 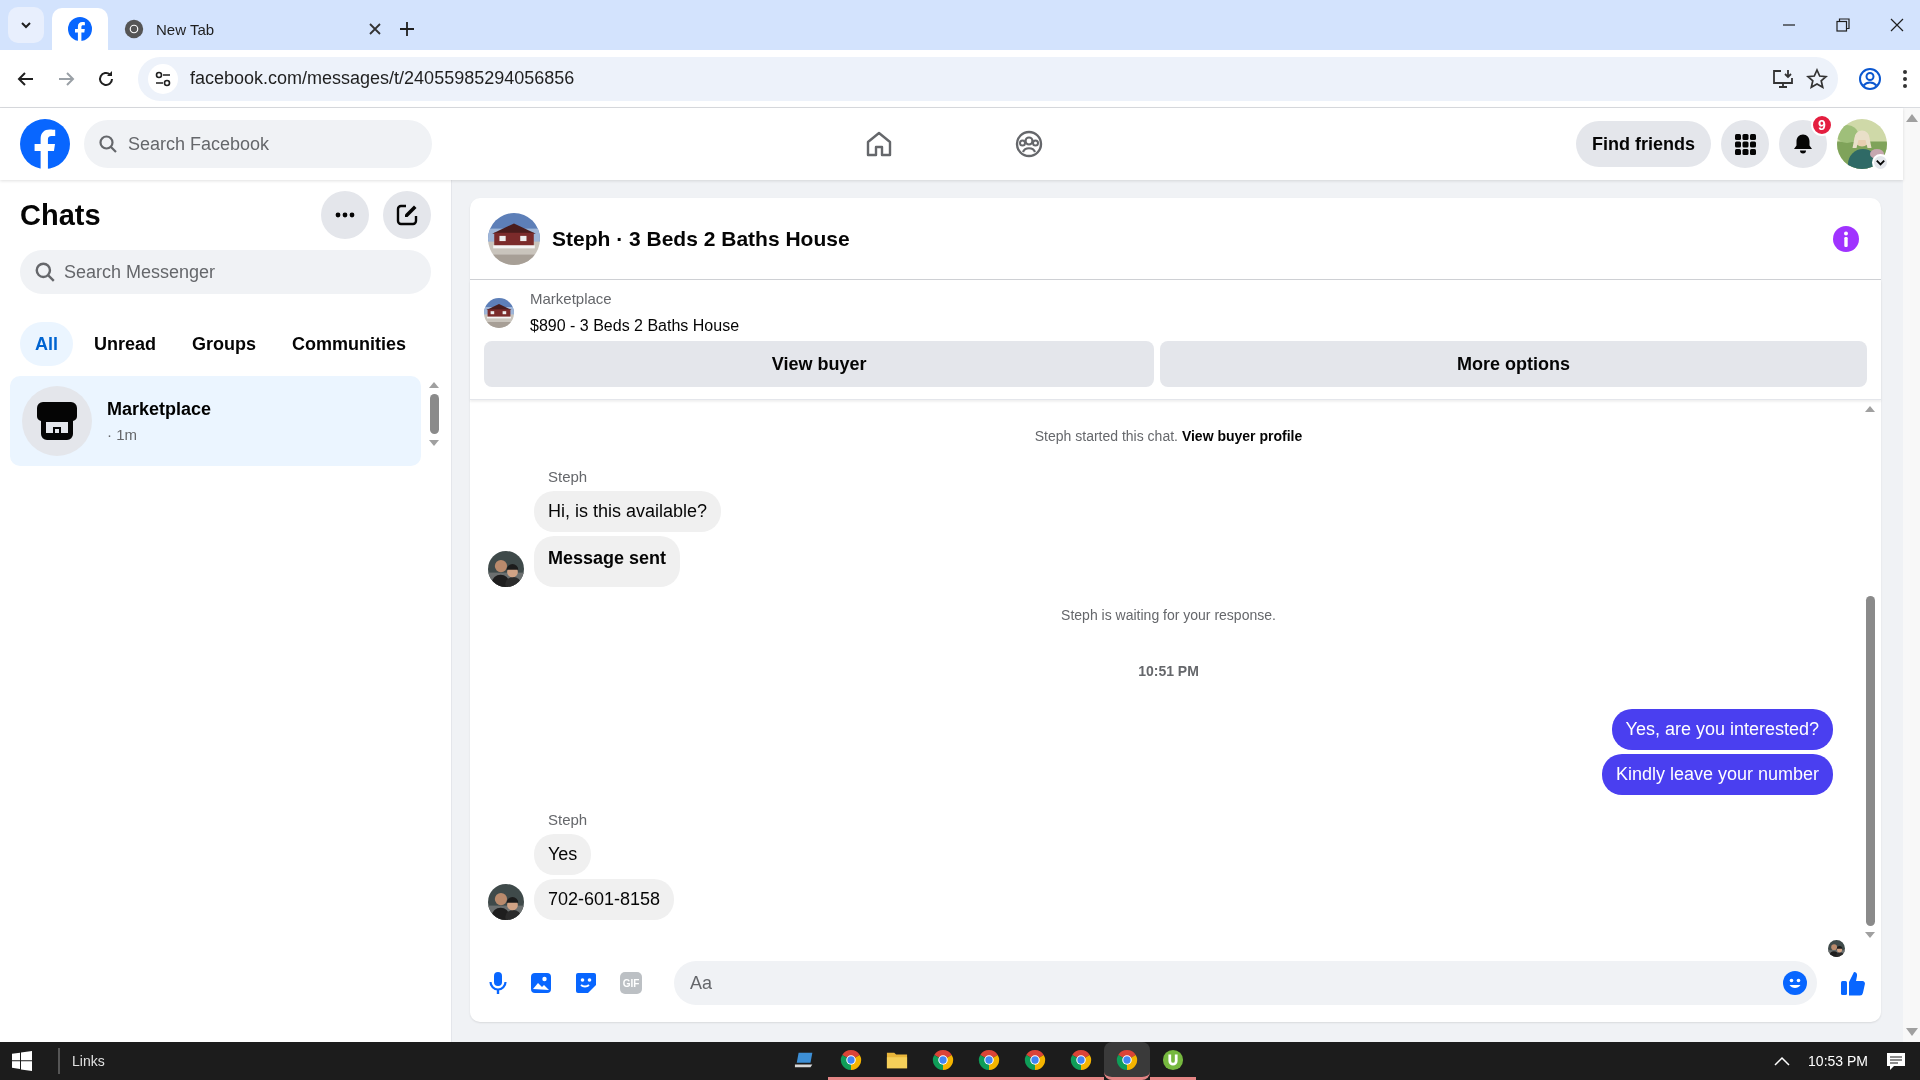 I want to click on message-bubble: Yes, are you interested?, so click(x=1722, y=729).